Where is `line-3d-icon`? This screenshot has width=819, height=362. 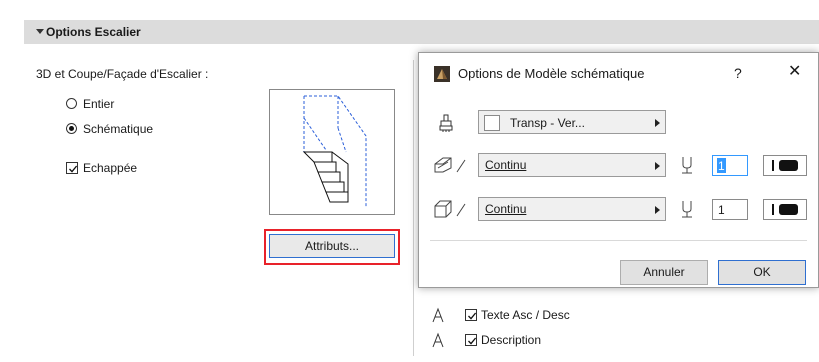 line-3d-icon is located at coordinates (451, 209).